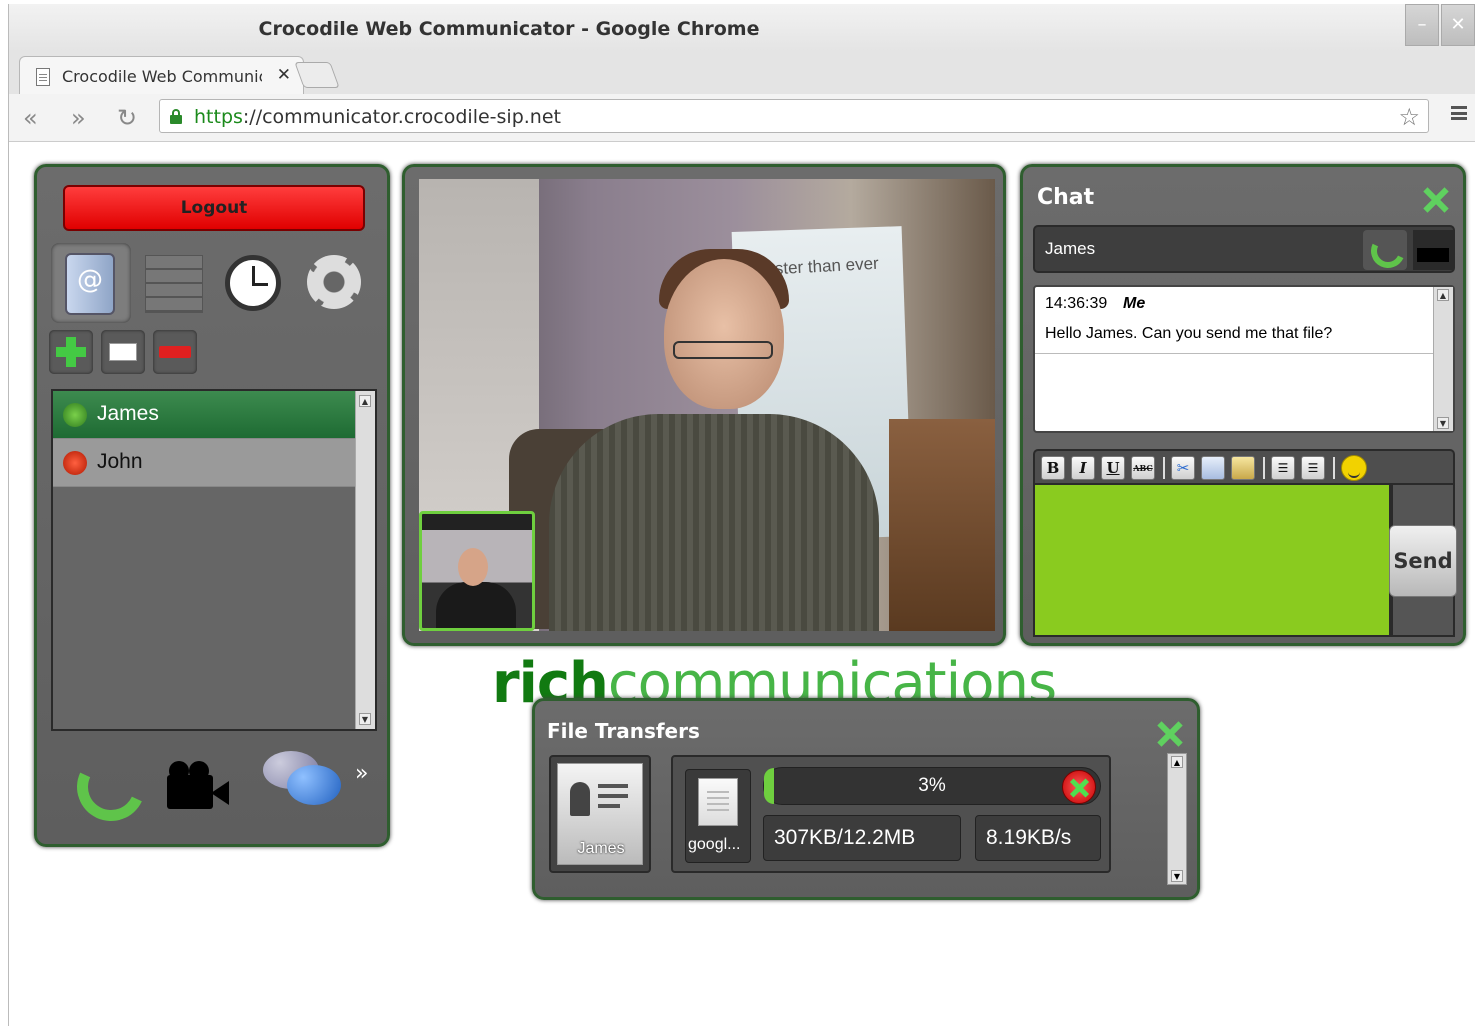 This screenshot has height=1026, width=1475. What do you see at coordinates (1459, 113) in the screenshot?
I see `menu-icon` at bounding box center [1459, 113].